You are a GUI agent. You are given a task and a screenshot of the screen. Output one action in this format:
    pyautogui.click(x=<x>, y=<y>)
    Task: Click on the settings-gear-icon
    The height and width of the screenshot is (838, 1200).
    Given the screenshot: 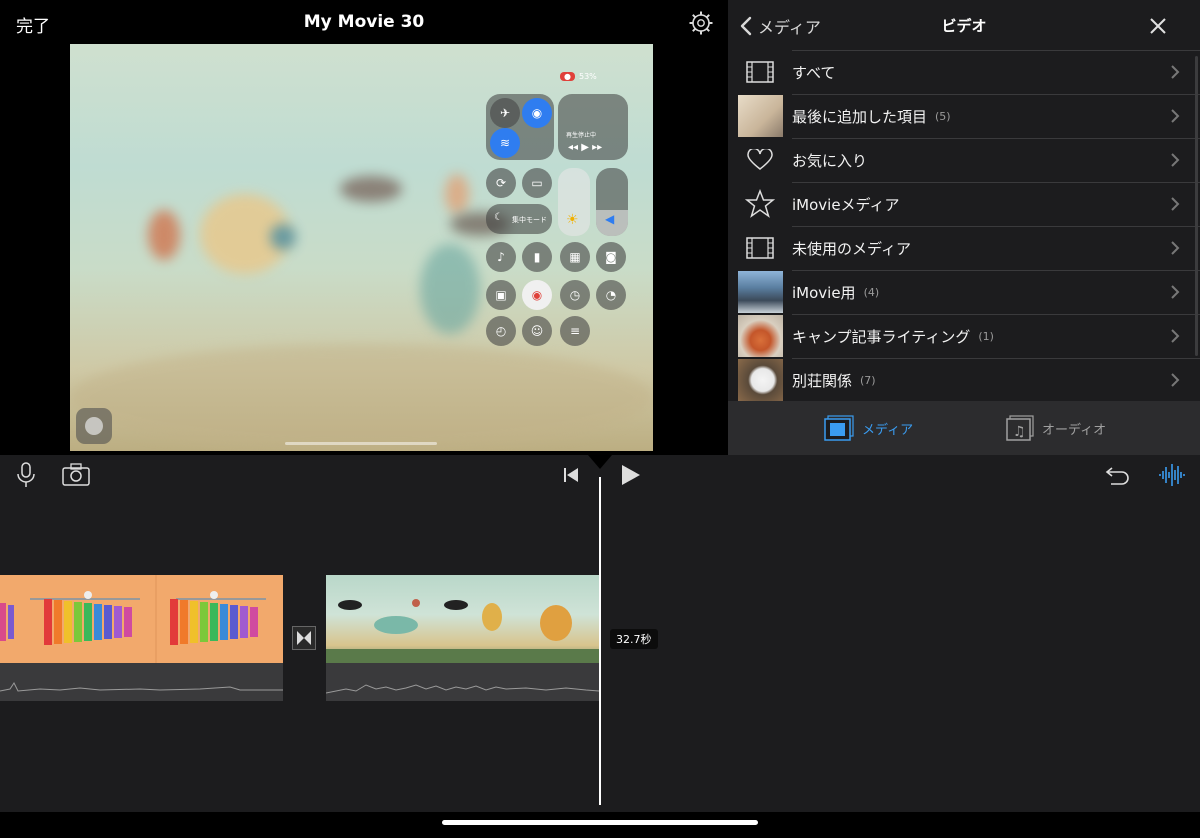 What is the action you would take?
    pyautogui.click(x=701, y=23)
    